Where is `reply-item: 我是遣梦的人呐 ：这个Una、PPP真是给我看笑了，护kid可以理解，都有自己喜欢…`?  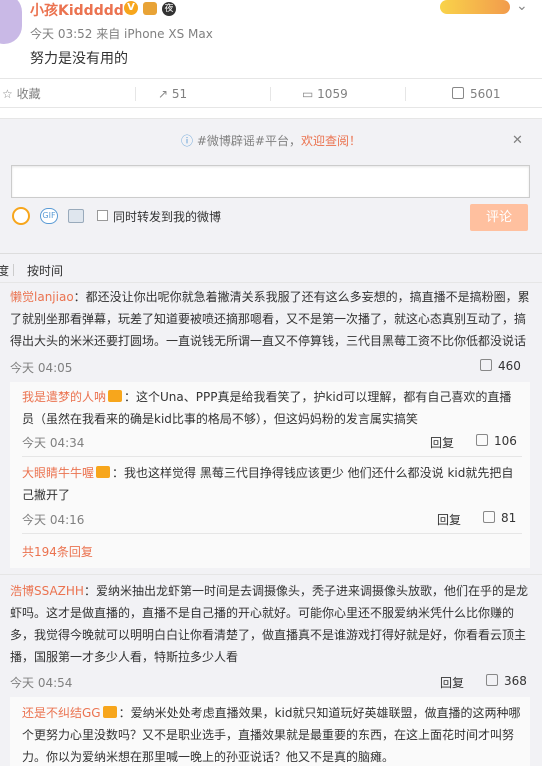 reply-item: 我是遣梦的人呐 ：这个Una、PPP真是给我看笑了，护kid可以理解，都有自己喜欢… is located at coordinates (272, 408).